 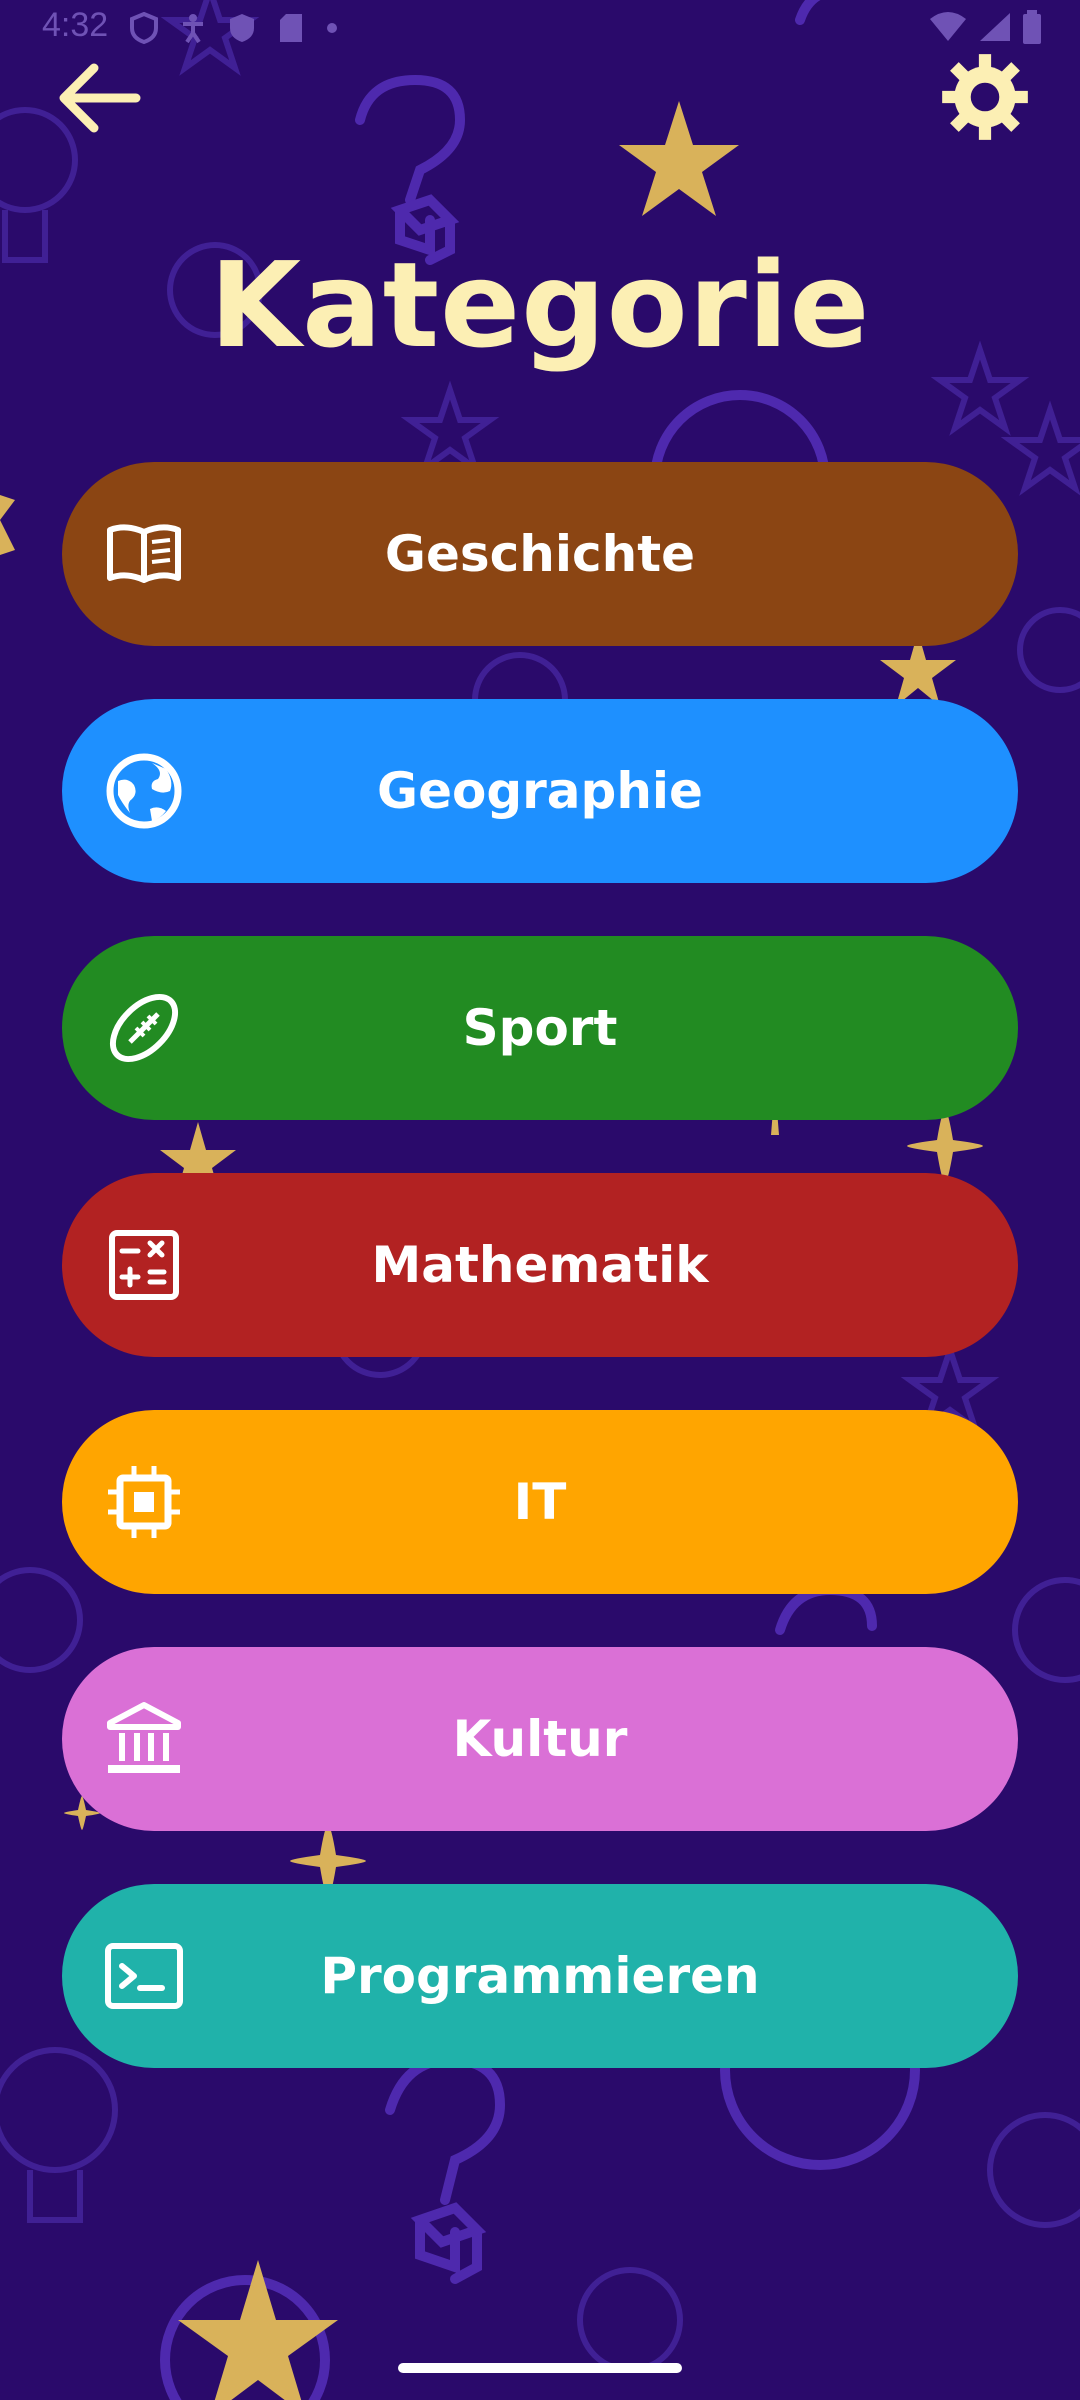 What do you see at coordinates (332, 28) in the screenshot?
I see `dot-icon` at bounding box center [332, 28].